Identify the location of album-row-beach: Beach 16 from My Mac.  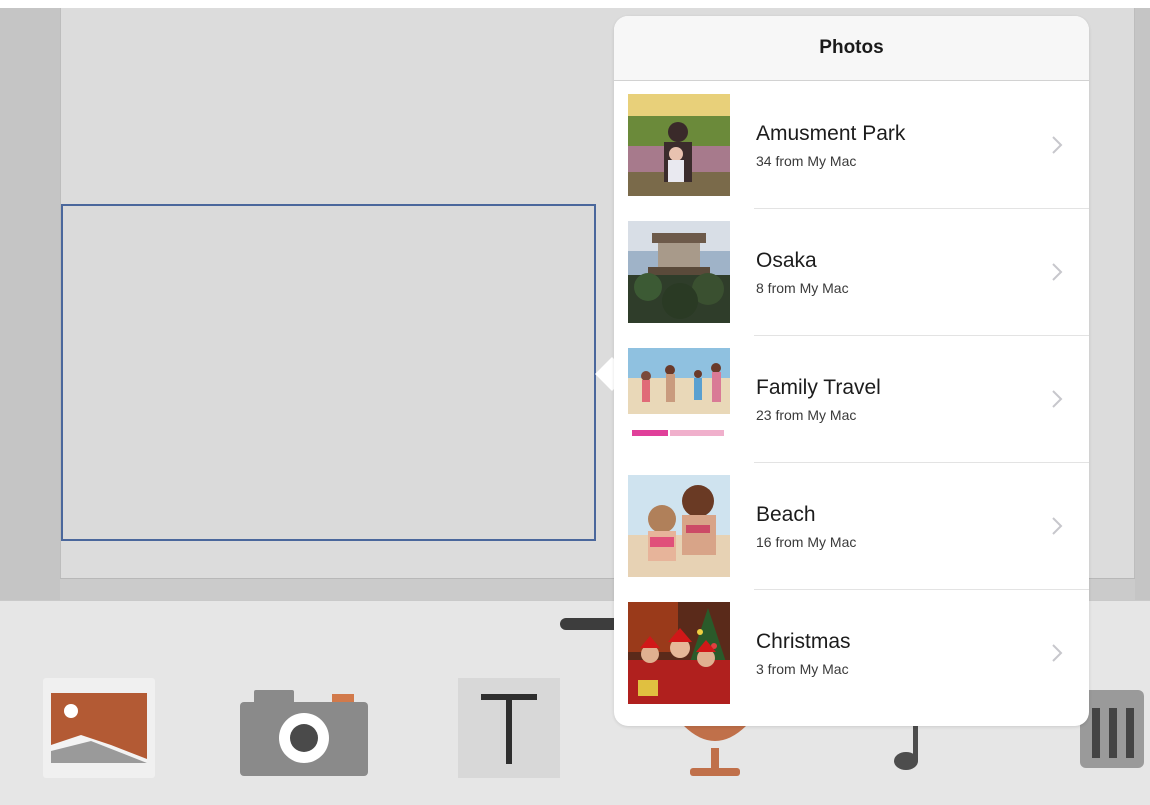
(851, 525).